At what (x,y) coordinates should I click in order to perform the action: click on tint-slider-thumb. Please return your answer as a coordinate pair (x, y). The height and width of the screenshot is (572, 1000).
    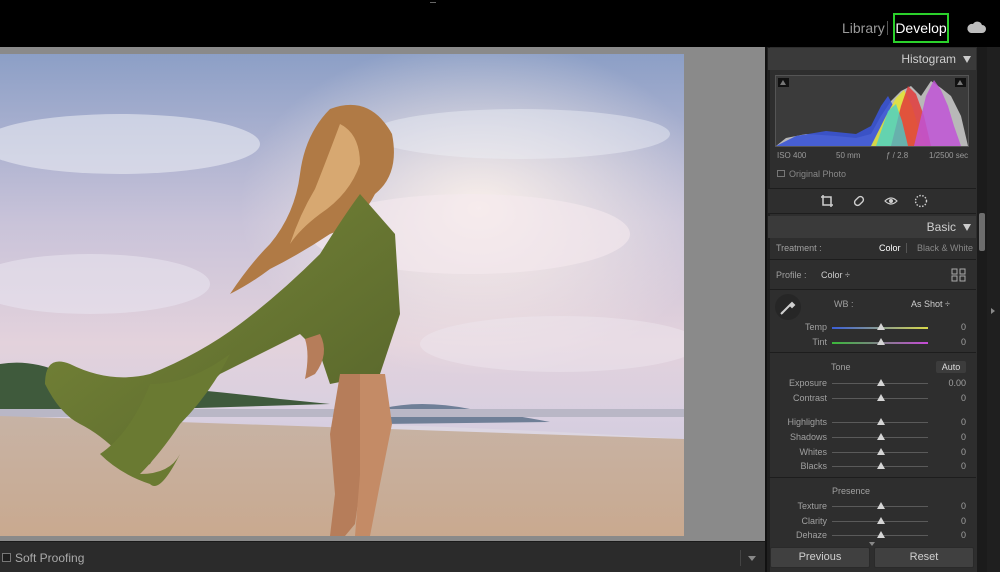
    Looking at the image, I should click on (881, 341).